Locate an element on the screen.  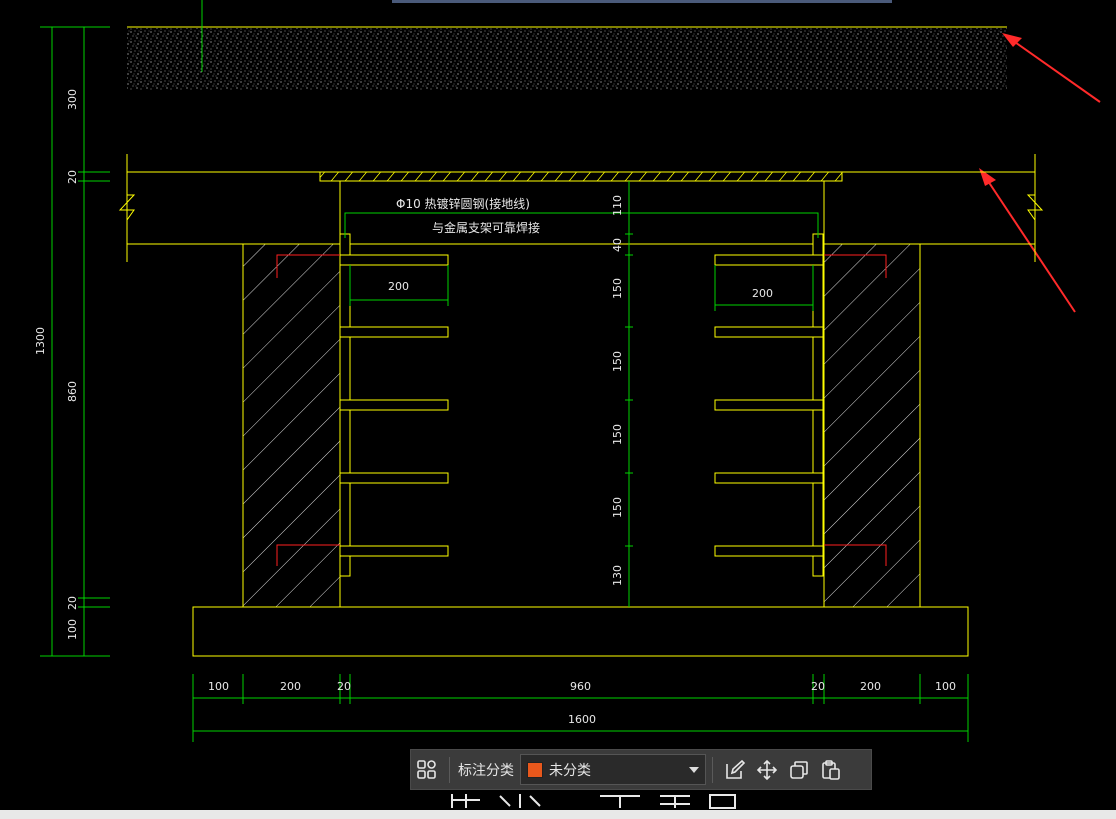
apps-grid-icon is located at coordinates (427, 770).